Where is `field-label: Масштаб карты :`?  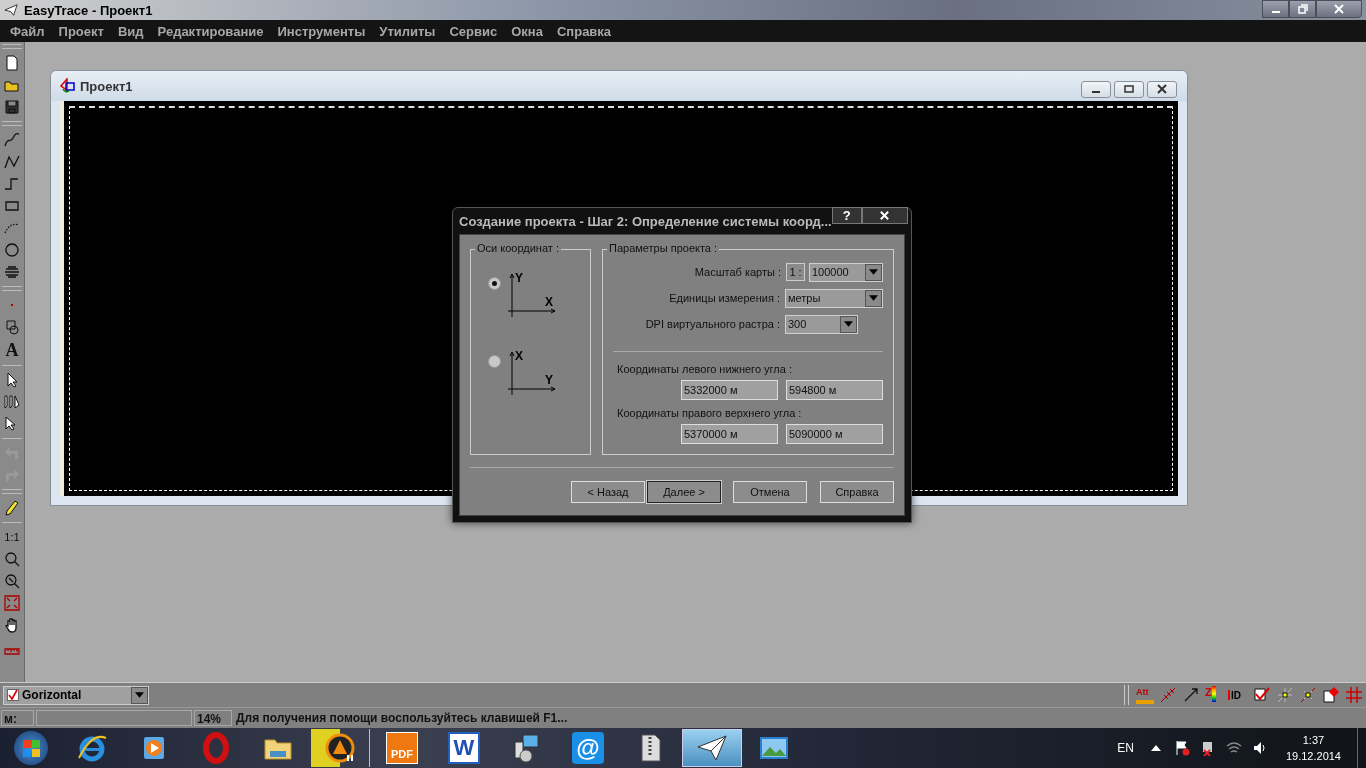 field-label: Масштаб карты : is located at coordinates (737, 272).